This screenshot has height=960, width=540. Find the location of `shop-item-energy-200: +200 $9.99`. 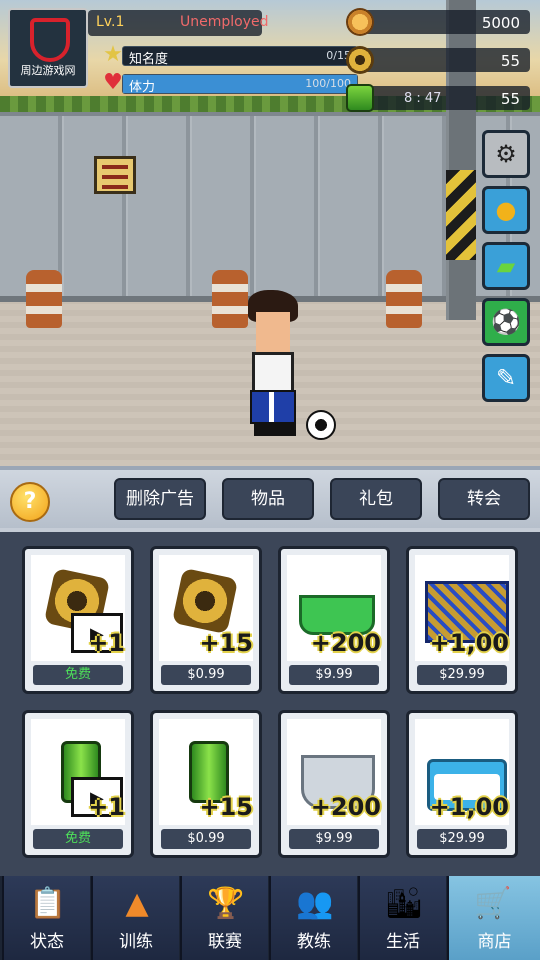

shop-item-energy-200: +200 $9.99 is located at coordinates (334, 784).